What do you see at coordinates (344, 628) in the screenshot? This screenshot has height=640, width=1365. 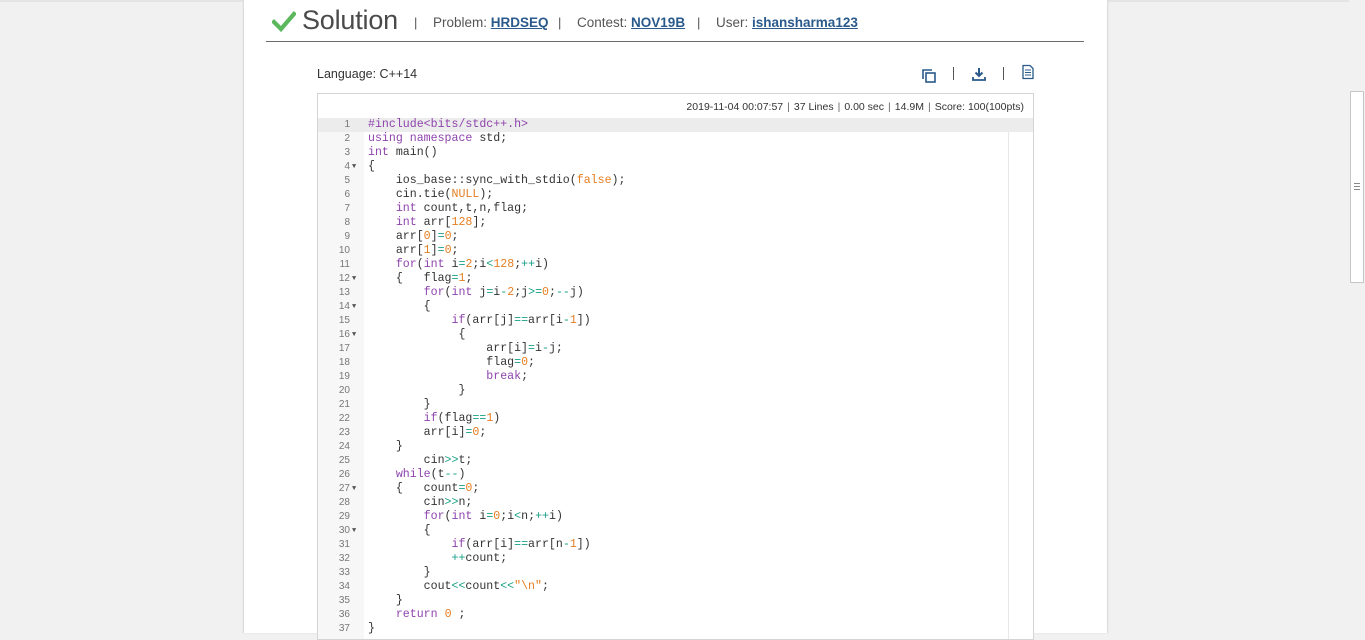 I see `line-number: 37` at bounding box center [344, 628].